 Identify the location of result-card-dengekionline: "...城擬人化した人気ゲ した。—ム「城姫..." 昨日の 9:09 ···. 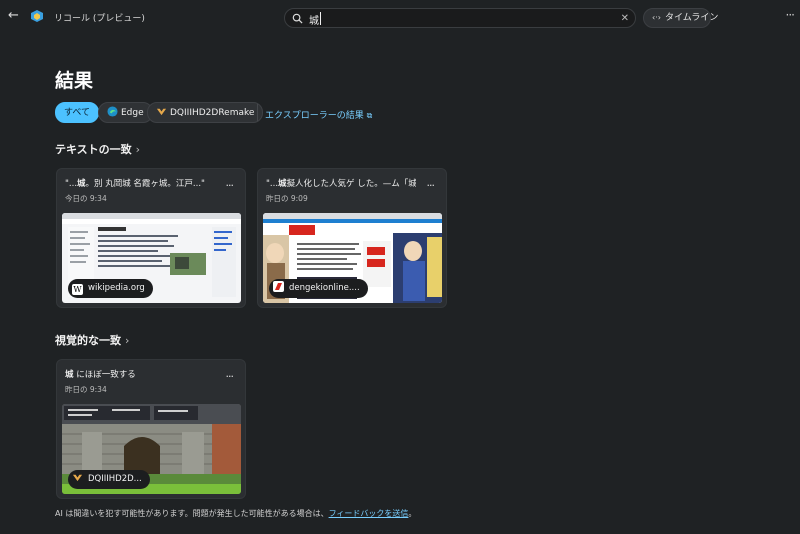
(352, 238).